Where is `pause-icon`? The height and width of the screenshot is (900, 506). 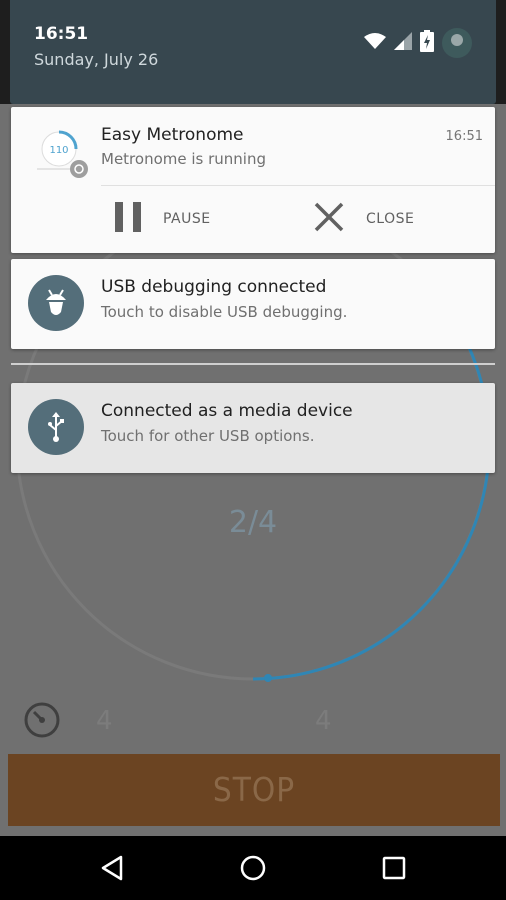 pause-icon is located at coordinates (128, 219).